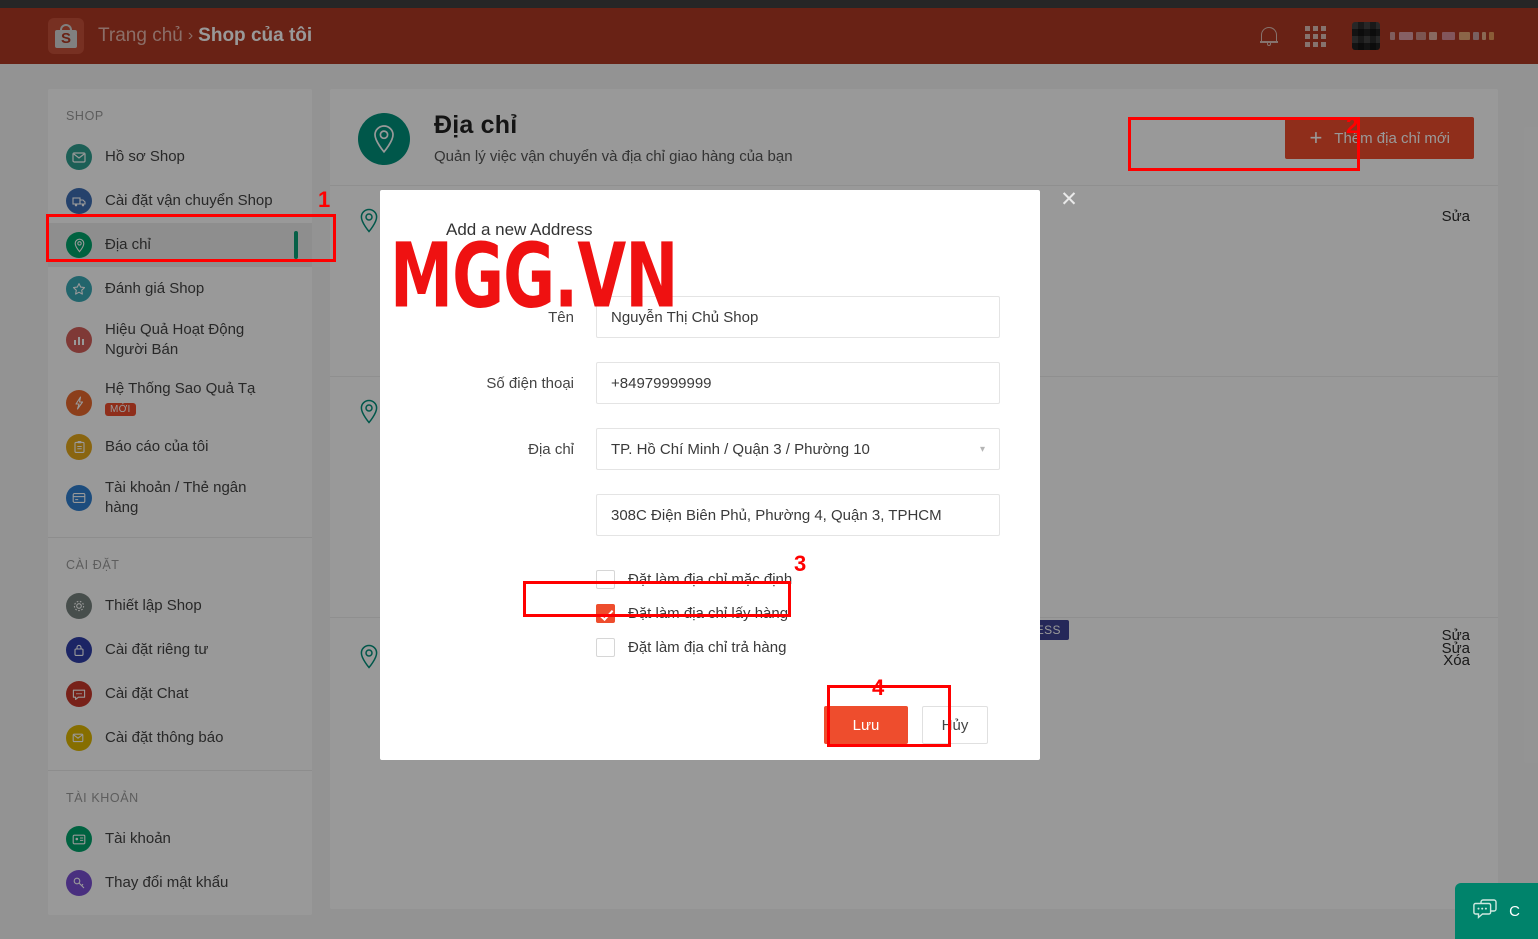 This screenshot has width=1538, height=939. I want to click on dialog-title: Add a new Address, so click(519, 229).